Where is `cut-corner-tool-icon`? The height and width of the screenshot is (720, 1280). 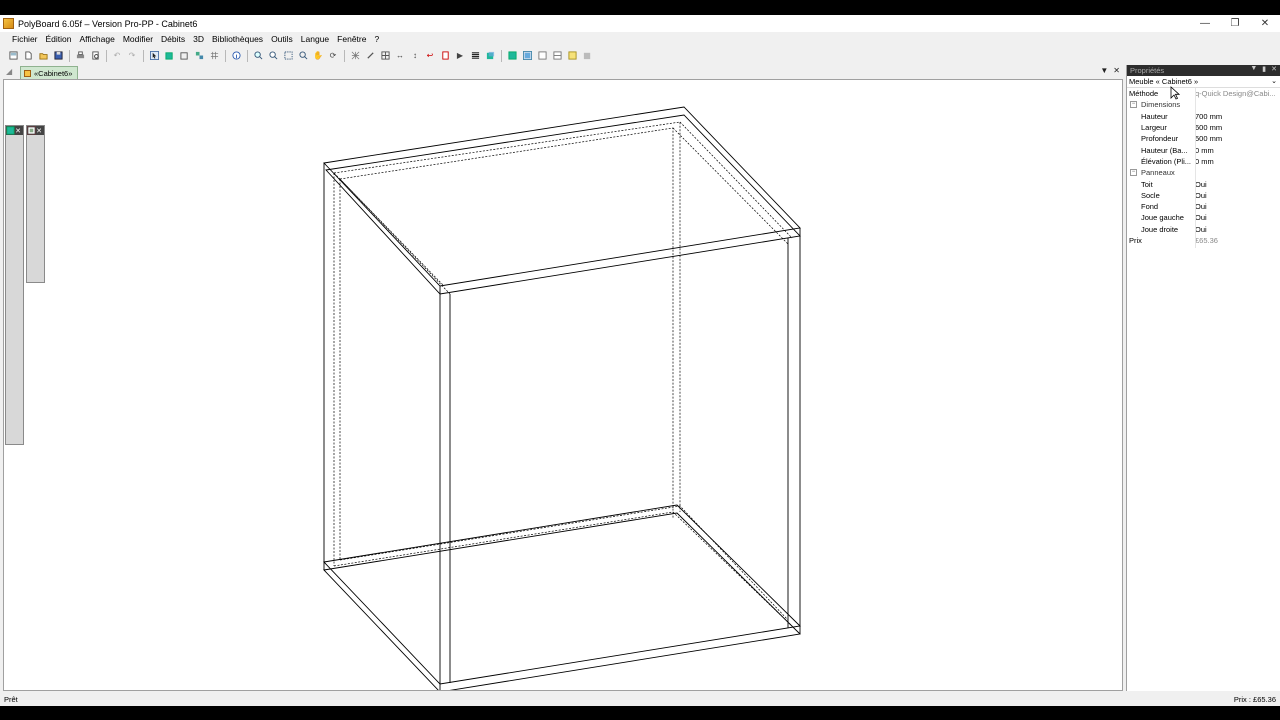
cut-corner-tool-icon is located at coordinates (14, 229).